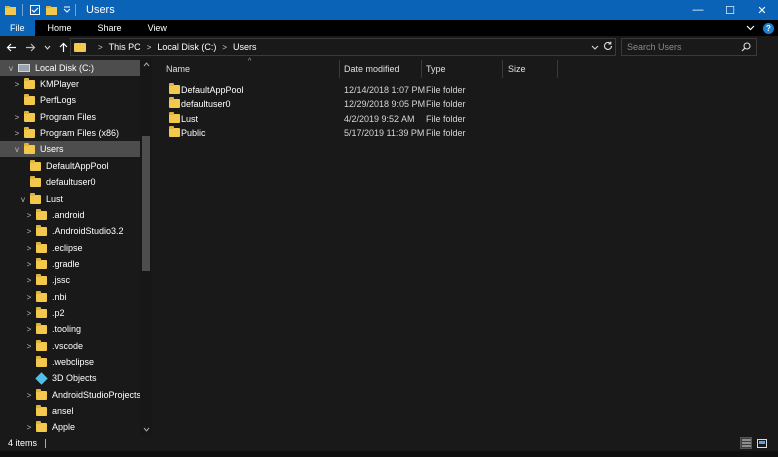  What do you see at coordinates (682, 47) in the screenshot?
I see `search-input` at bounding box center [682, 47].